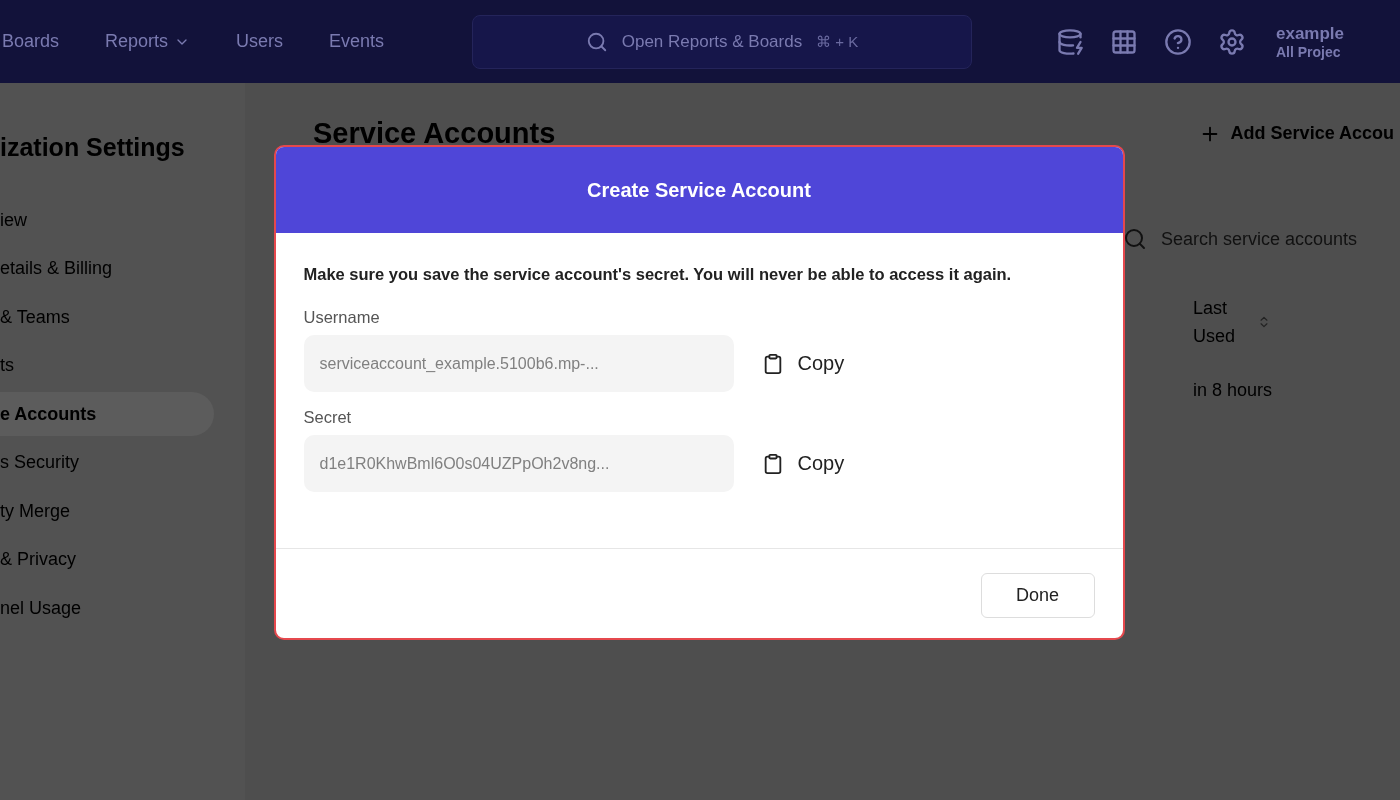 The image size is (1400, 800). What do you see at coordinates (107, 414) in the screenshot?
I see `sidebar-item: e Accounts` at bounding box center [107, 414].